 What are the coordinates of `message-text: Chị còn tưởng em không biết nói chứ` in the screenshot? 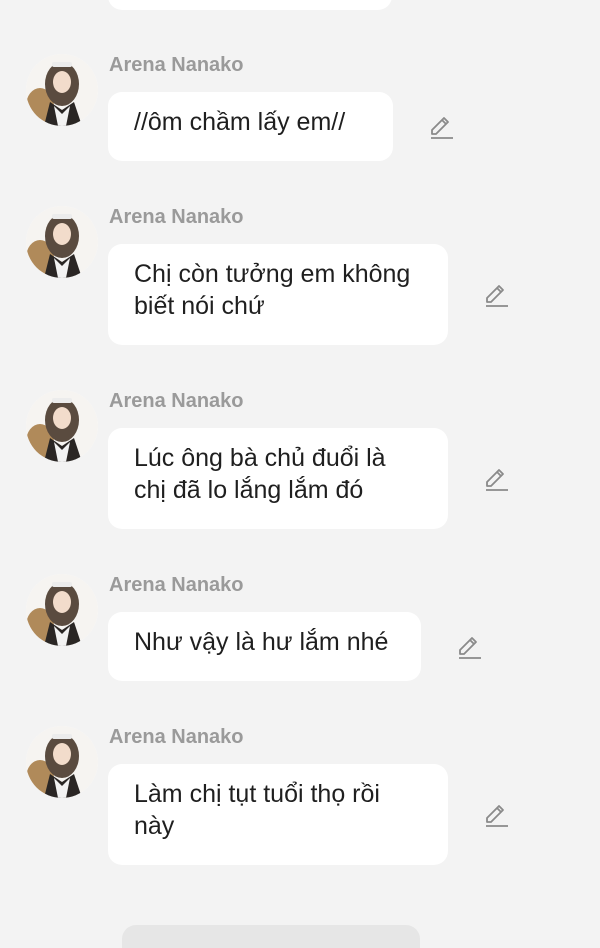 It's located at (272, 290).